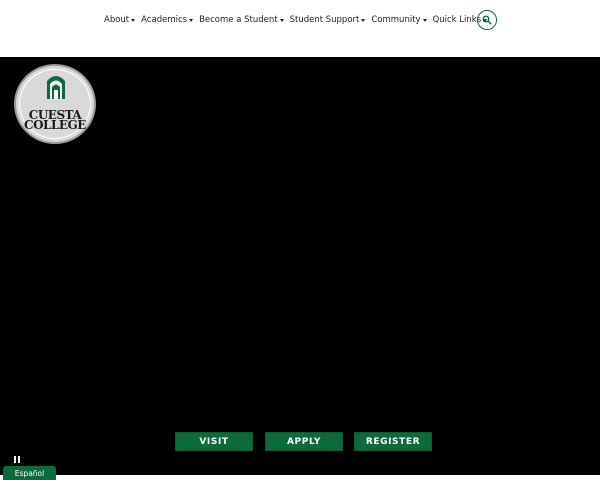 The height and width of the screenshot is (480, 600). I want to click on espanol-language-button: Español, so click(29, 473).